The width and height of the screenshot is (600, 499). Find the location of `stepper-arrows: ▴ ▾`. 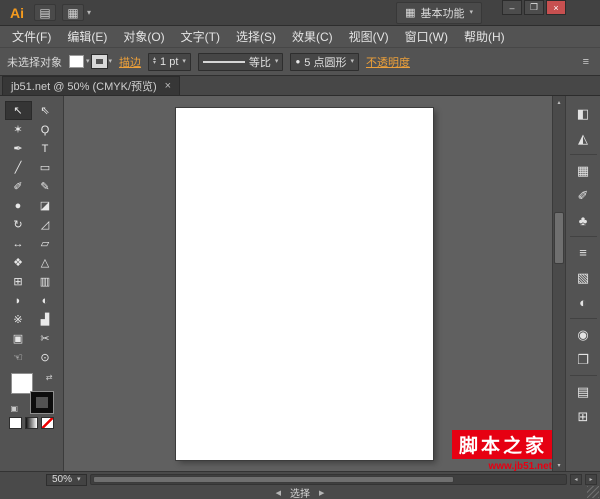

stepper-arrows: ▴ ▾ is located at coordinates (154, 61).